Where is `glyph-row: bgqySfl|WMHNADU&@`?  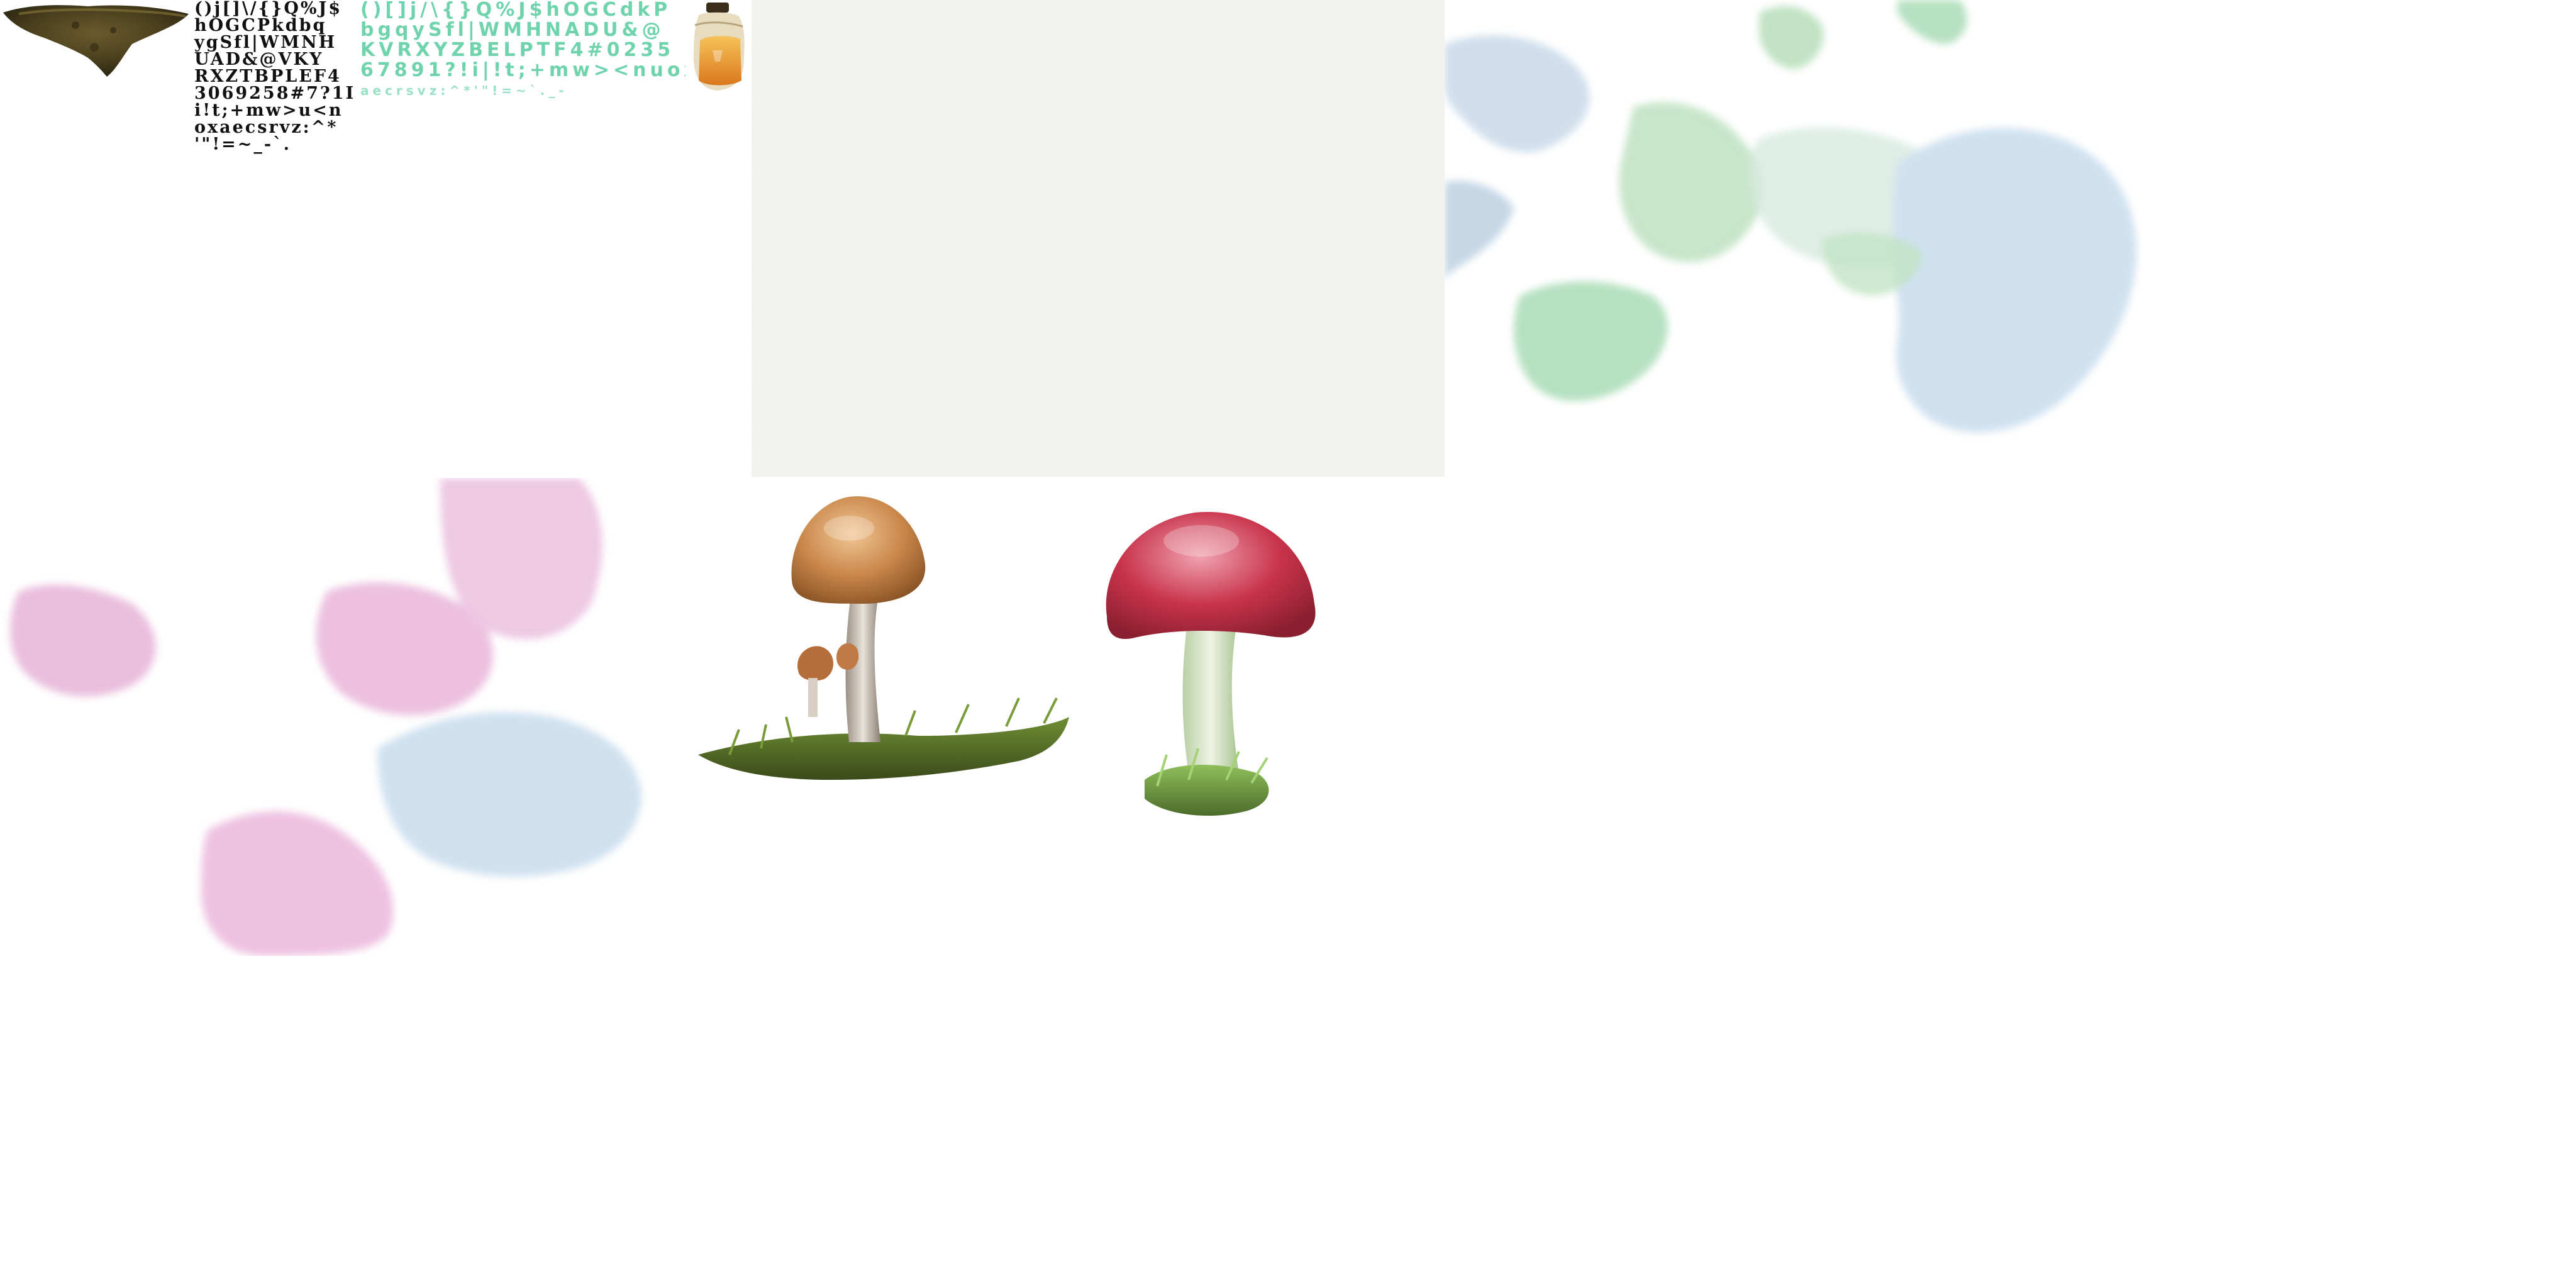
glyph-row: bgqySfl|WMHNADU&@ is located at coordinates (512, 30).